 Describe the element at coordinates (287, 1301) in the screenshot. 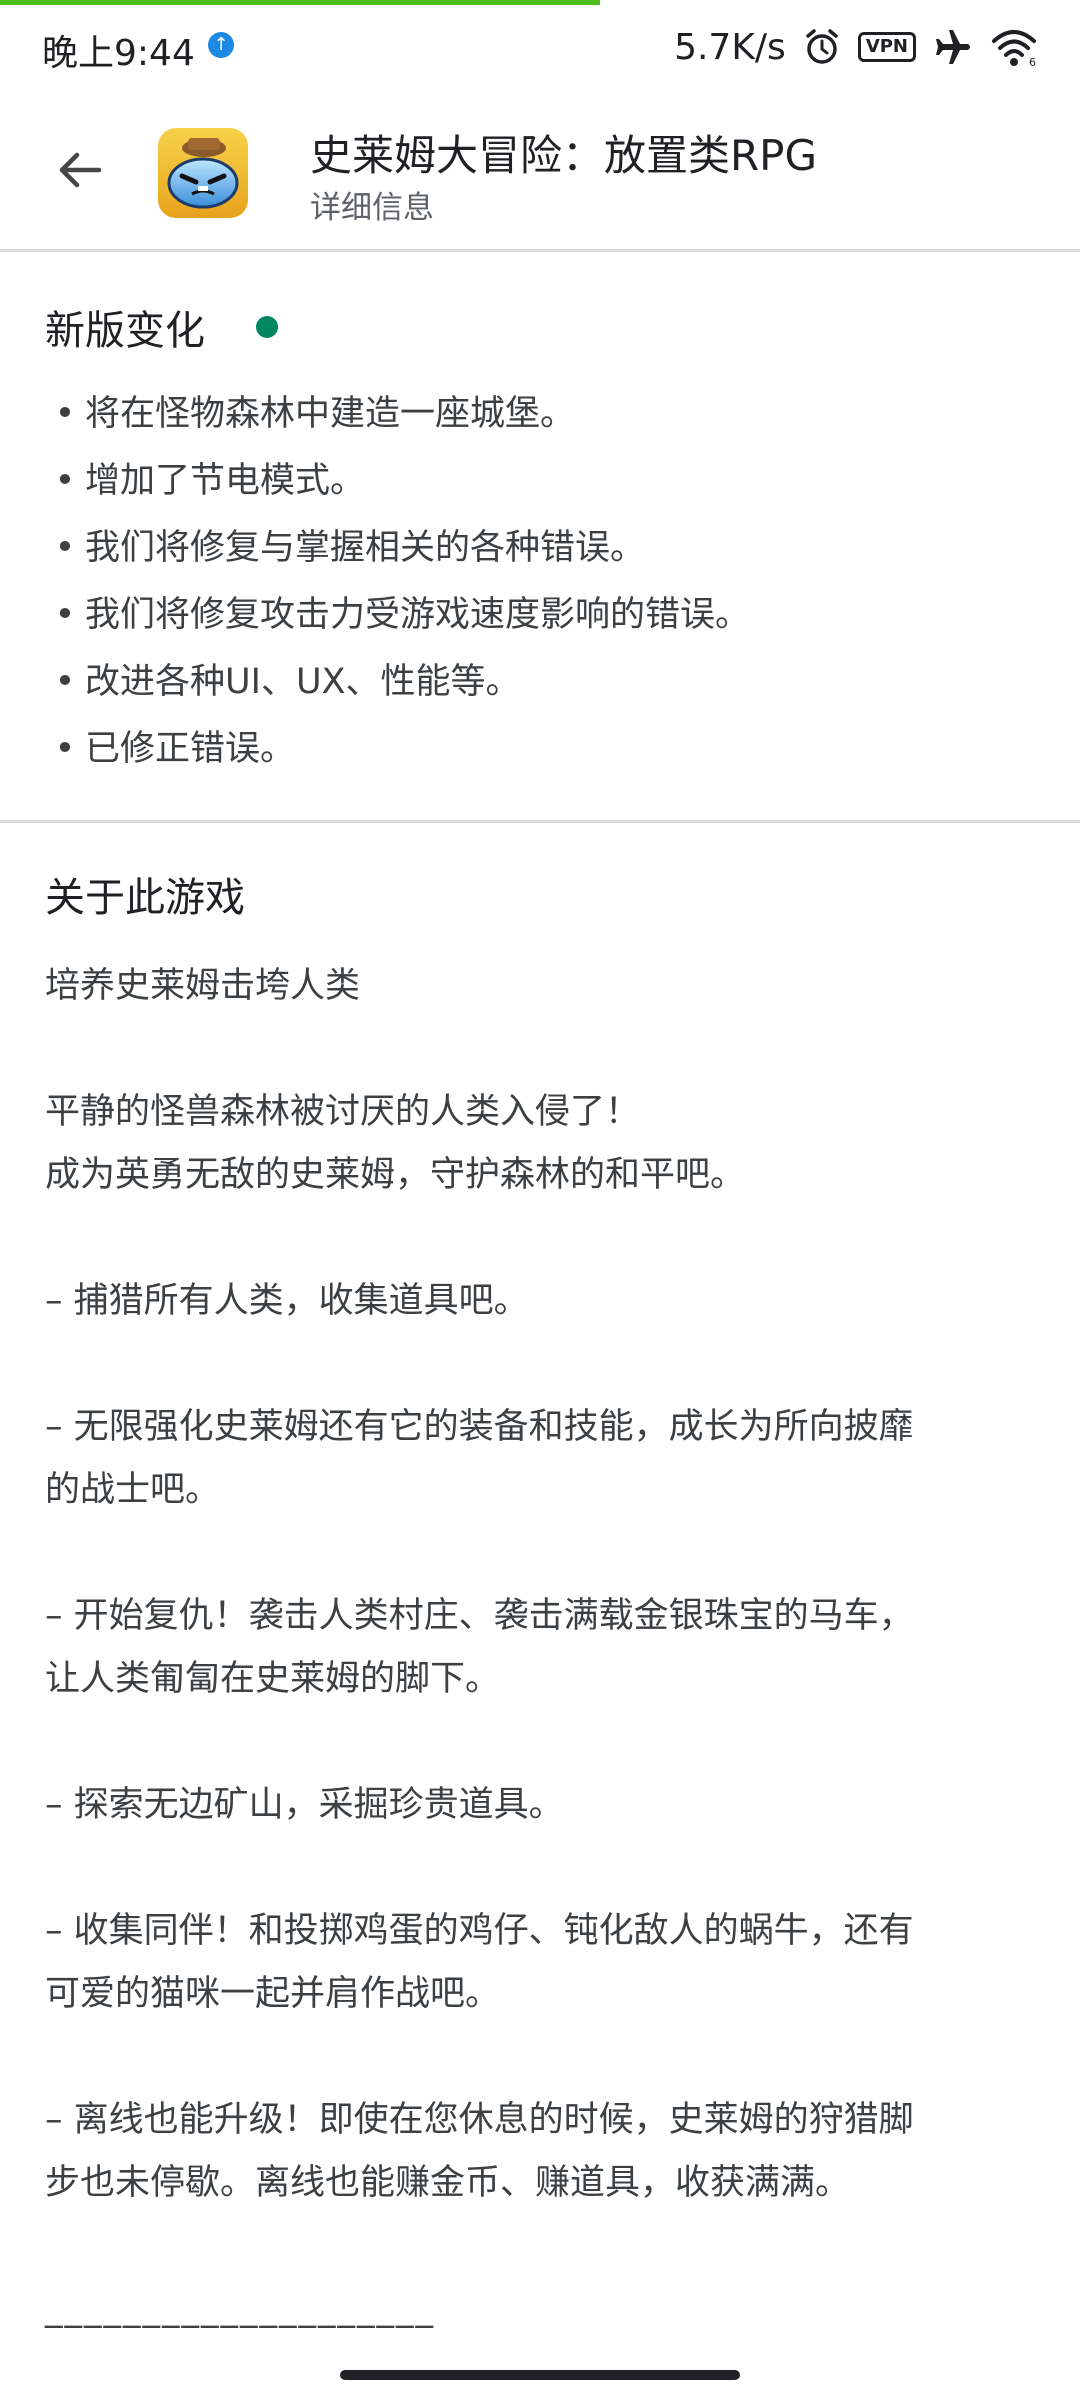

I see `description-line: – 捕猎所有人类，收集道具吧。` at that location.